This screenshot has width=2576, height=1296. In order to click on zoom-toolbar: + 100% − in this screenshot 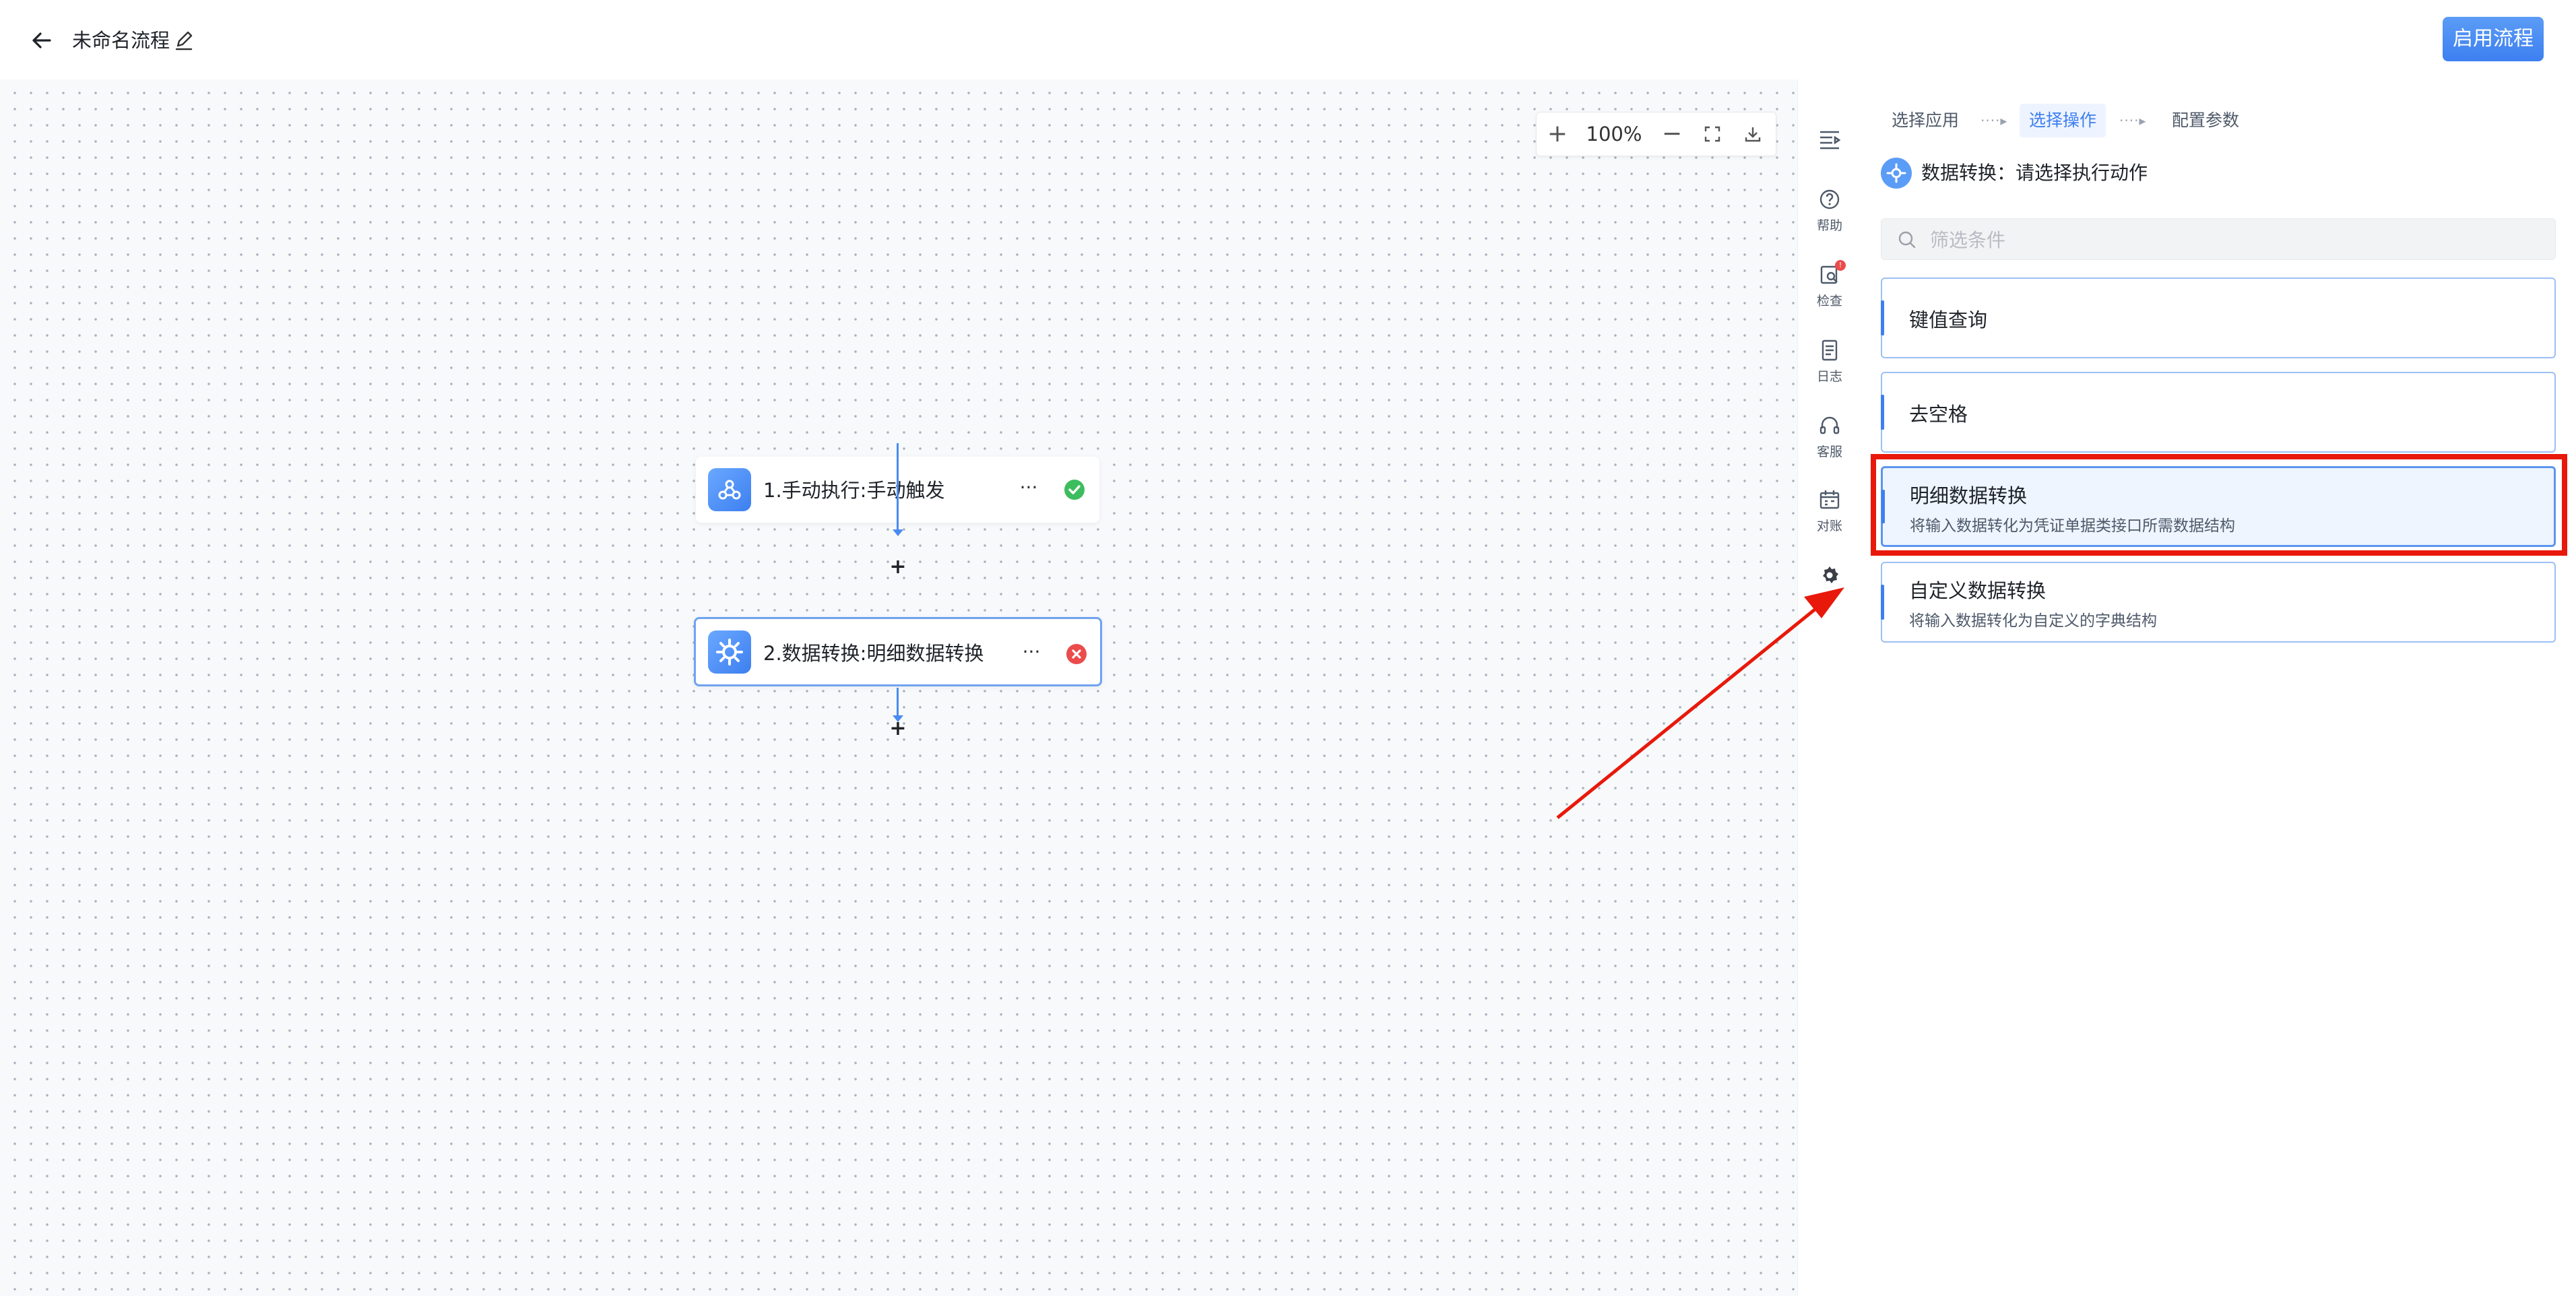, I will do `click(1656, 134)`.